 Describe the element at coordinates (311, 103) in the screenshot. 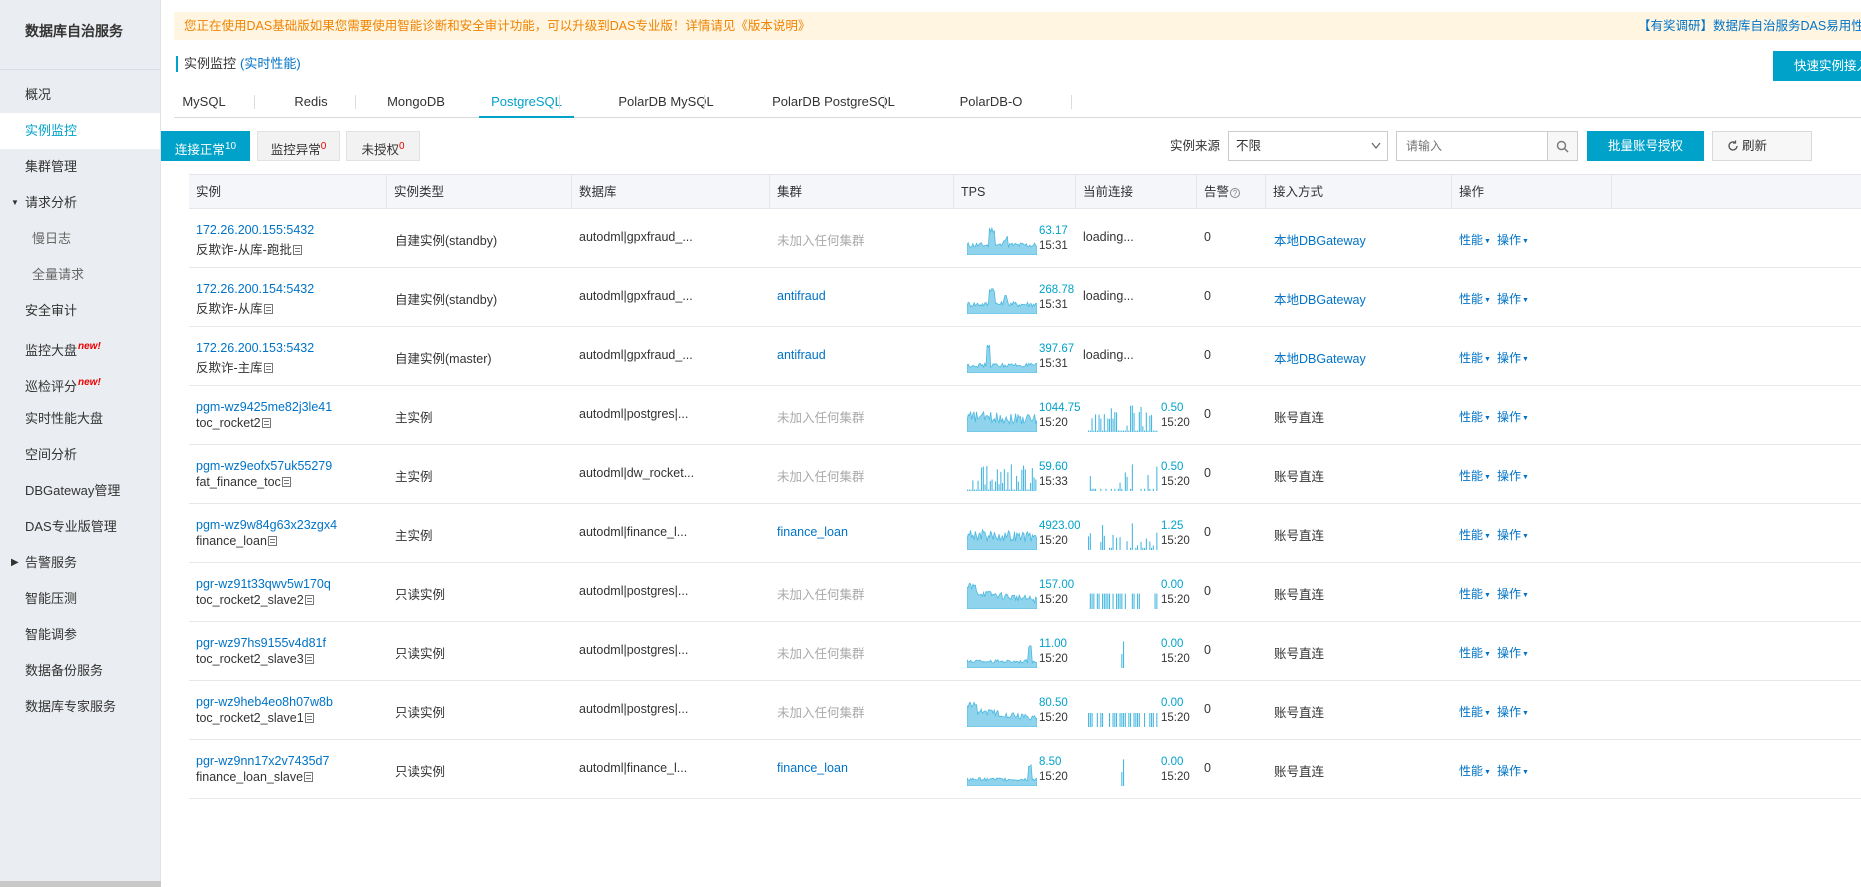

I see `tab-redis: Redis` at that location.